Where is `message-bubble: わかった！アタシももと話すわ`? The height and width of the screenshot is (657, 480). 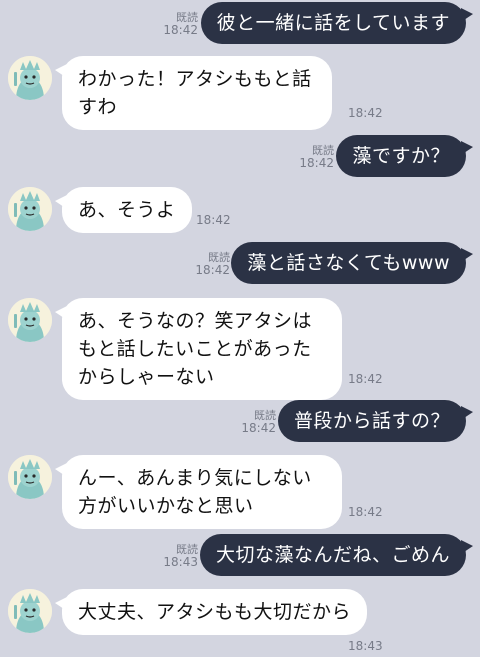
message-bubble: わかった！アタシももと話すわ is located at coordinates (193, 93).